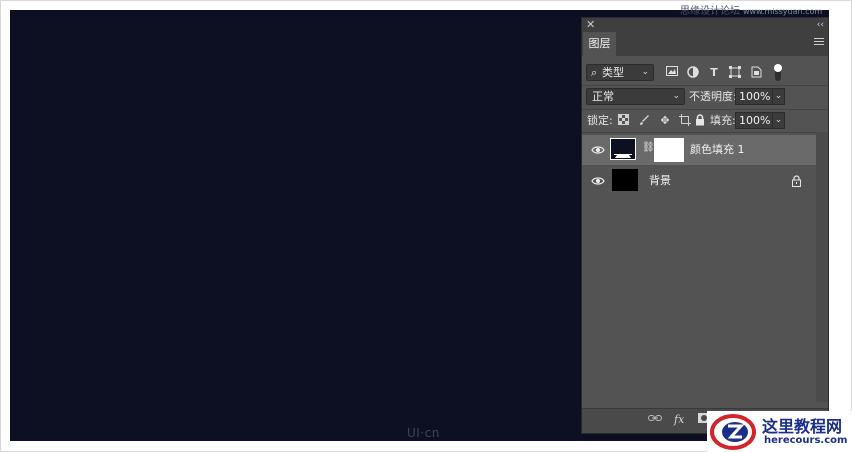 This screenshot has width=852, height=452. What do you see at coordinates (685, 121) in the screenshot?
I see `lock-artboard-icon` at bounding box center [685, 121].